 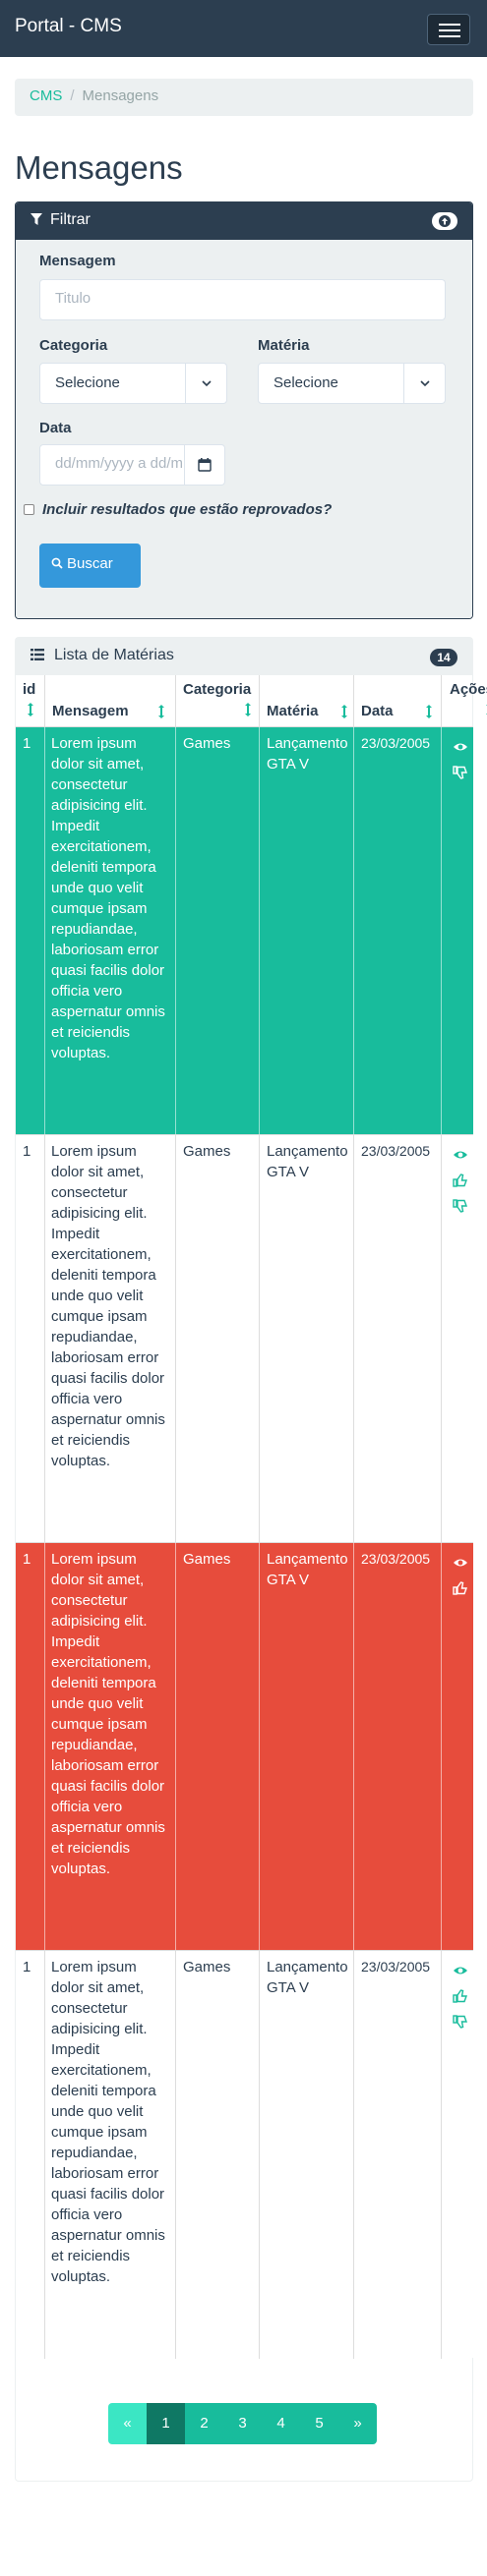 I want to click on navbar-brand: Portal - CMS, so click(x=69, y=27).